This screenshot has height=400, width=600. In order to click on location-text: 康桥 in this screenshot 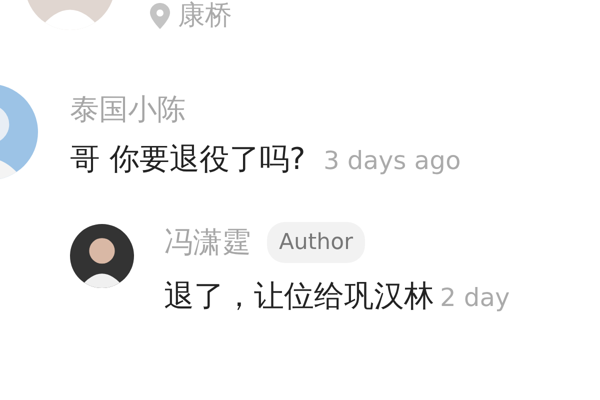, I will do `click(205, 15)`.